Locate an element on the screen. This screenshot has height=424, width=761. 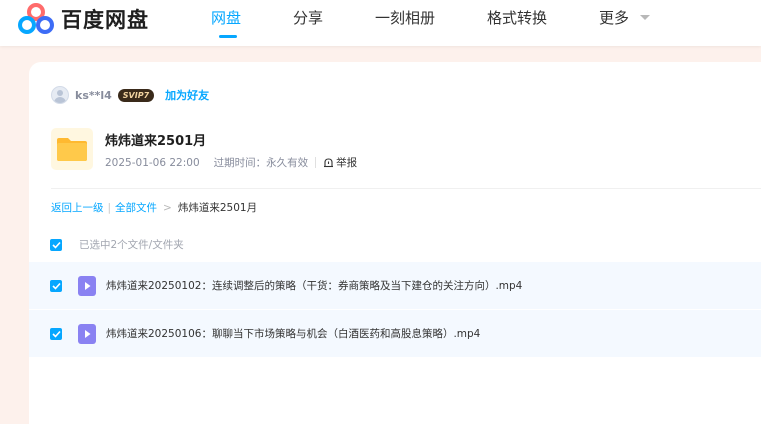
baidu-netdisk-logo: 百度网盘 is located at coordinates (83, 19).